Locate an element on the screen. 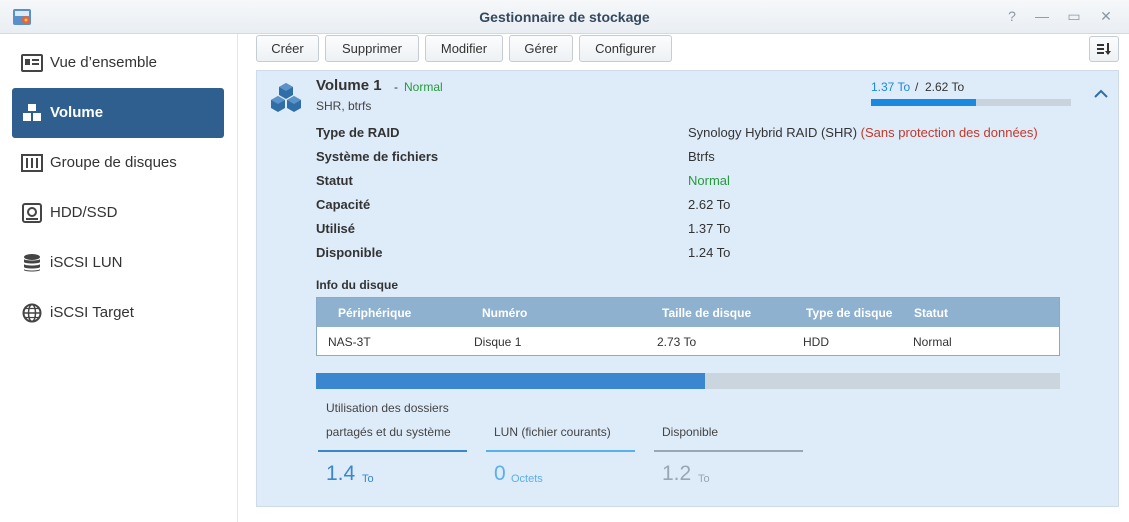  stat-label-line1: Utilisation des dossiers is located at coordinates (387, 408).